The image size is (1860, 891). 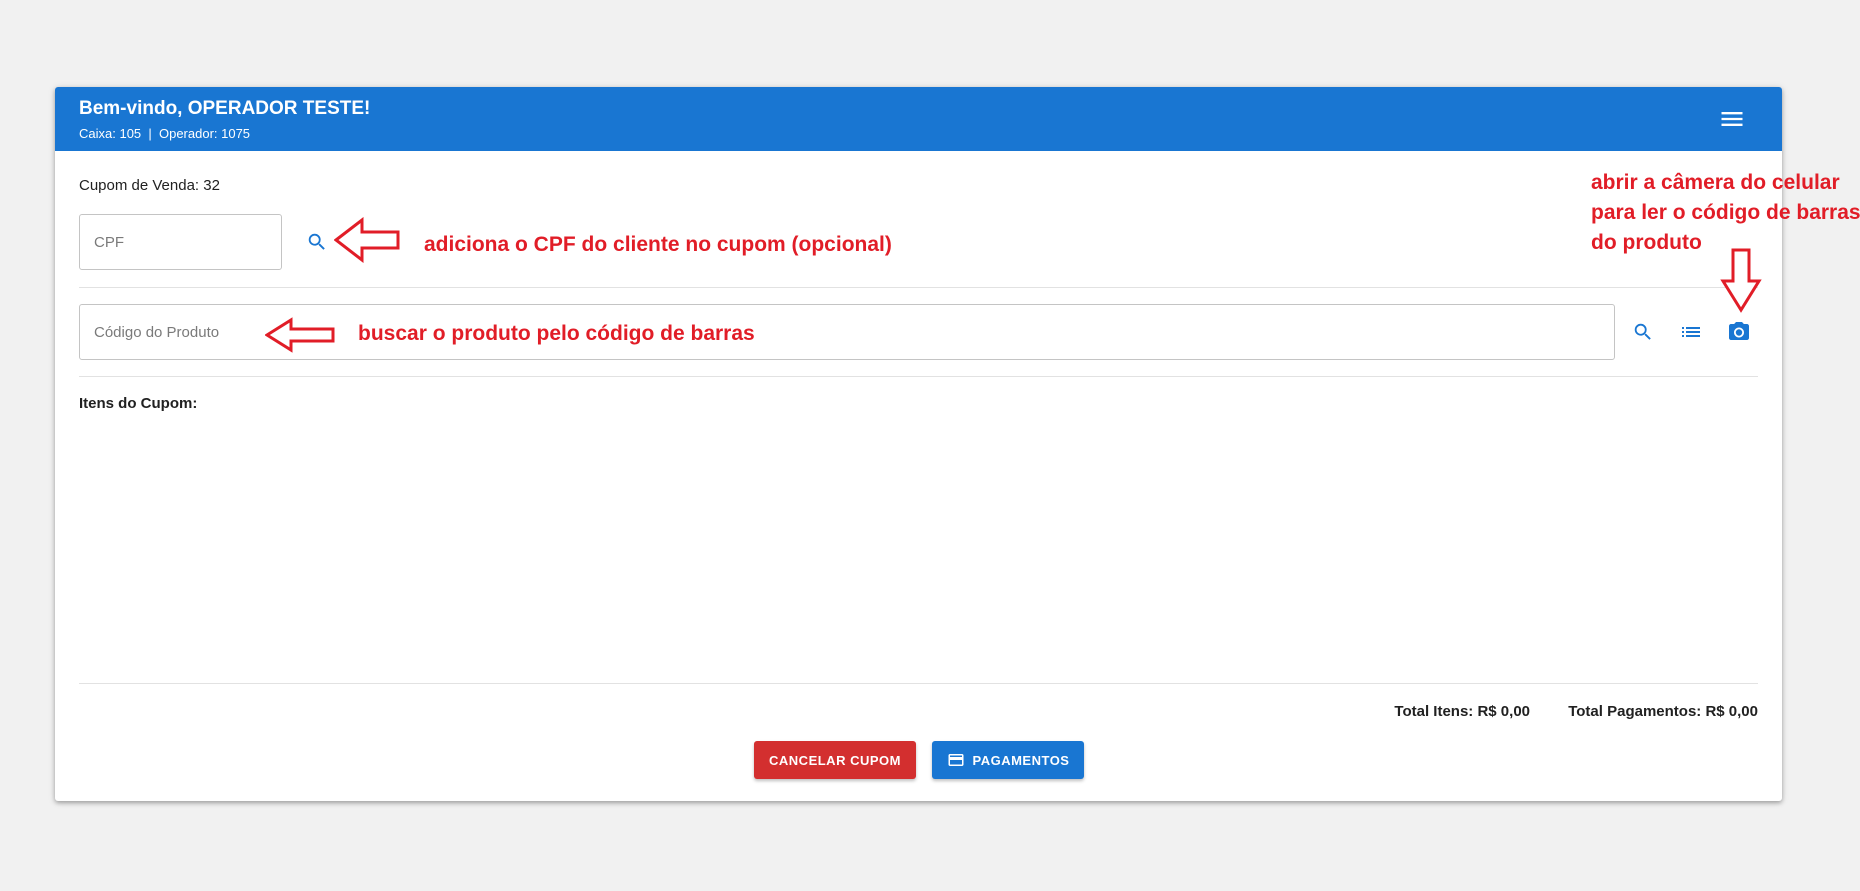 What do you see at coordinates (1732, 119) in the screenshot?
I see `menu-icon` at bounding box center [1732, 119].